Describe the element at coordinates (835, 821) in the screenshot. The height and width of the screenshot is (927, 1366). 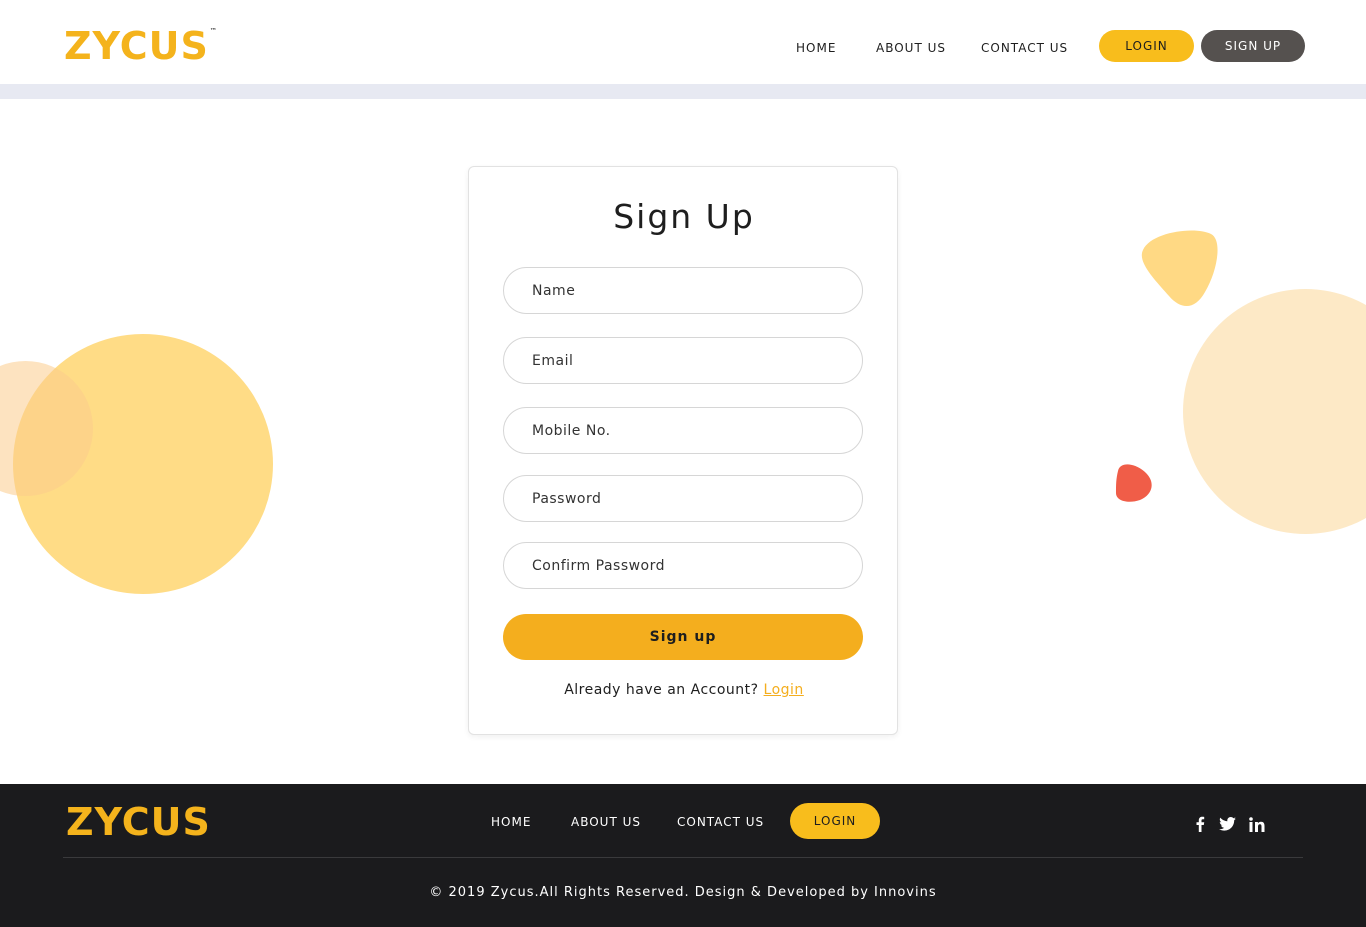
I see `footer-login-button: LOGIN` at that location.